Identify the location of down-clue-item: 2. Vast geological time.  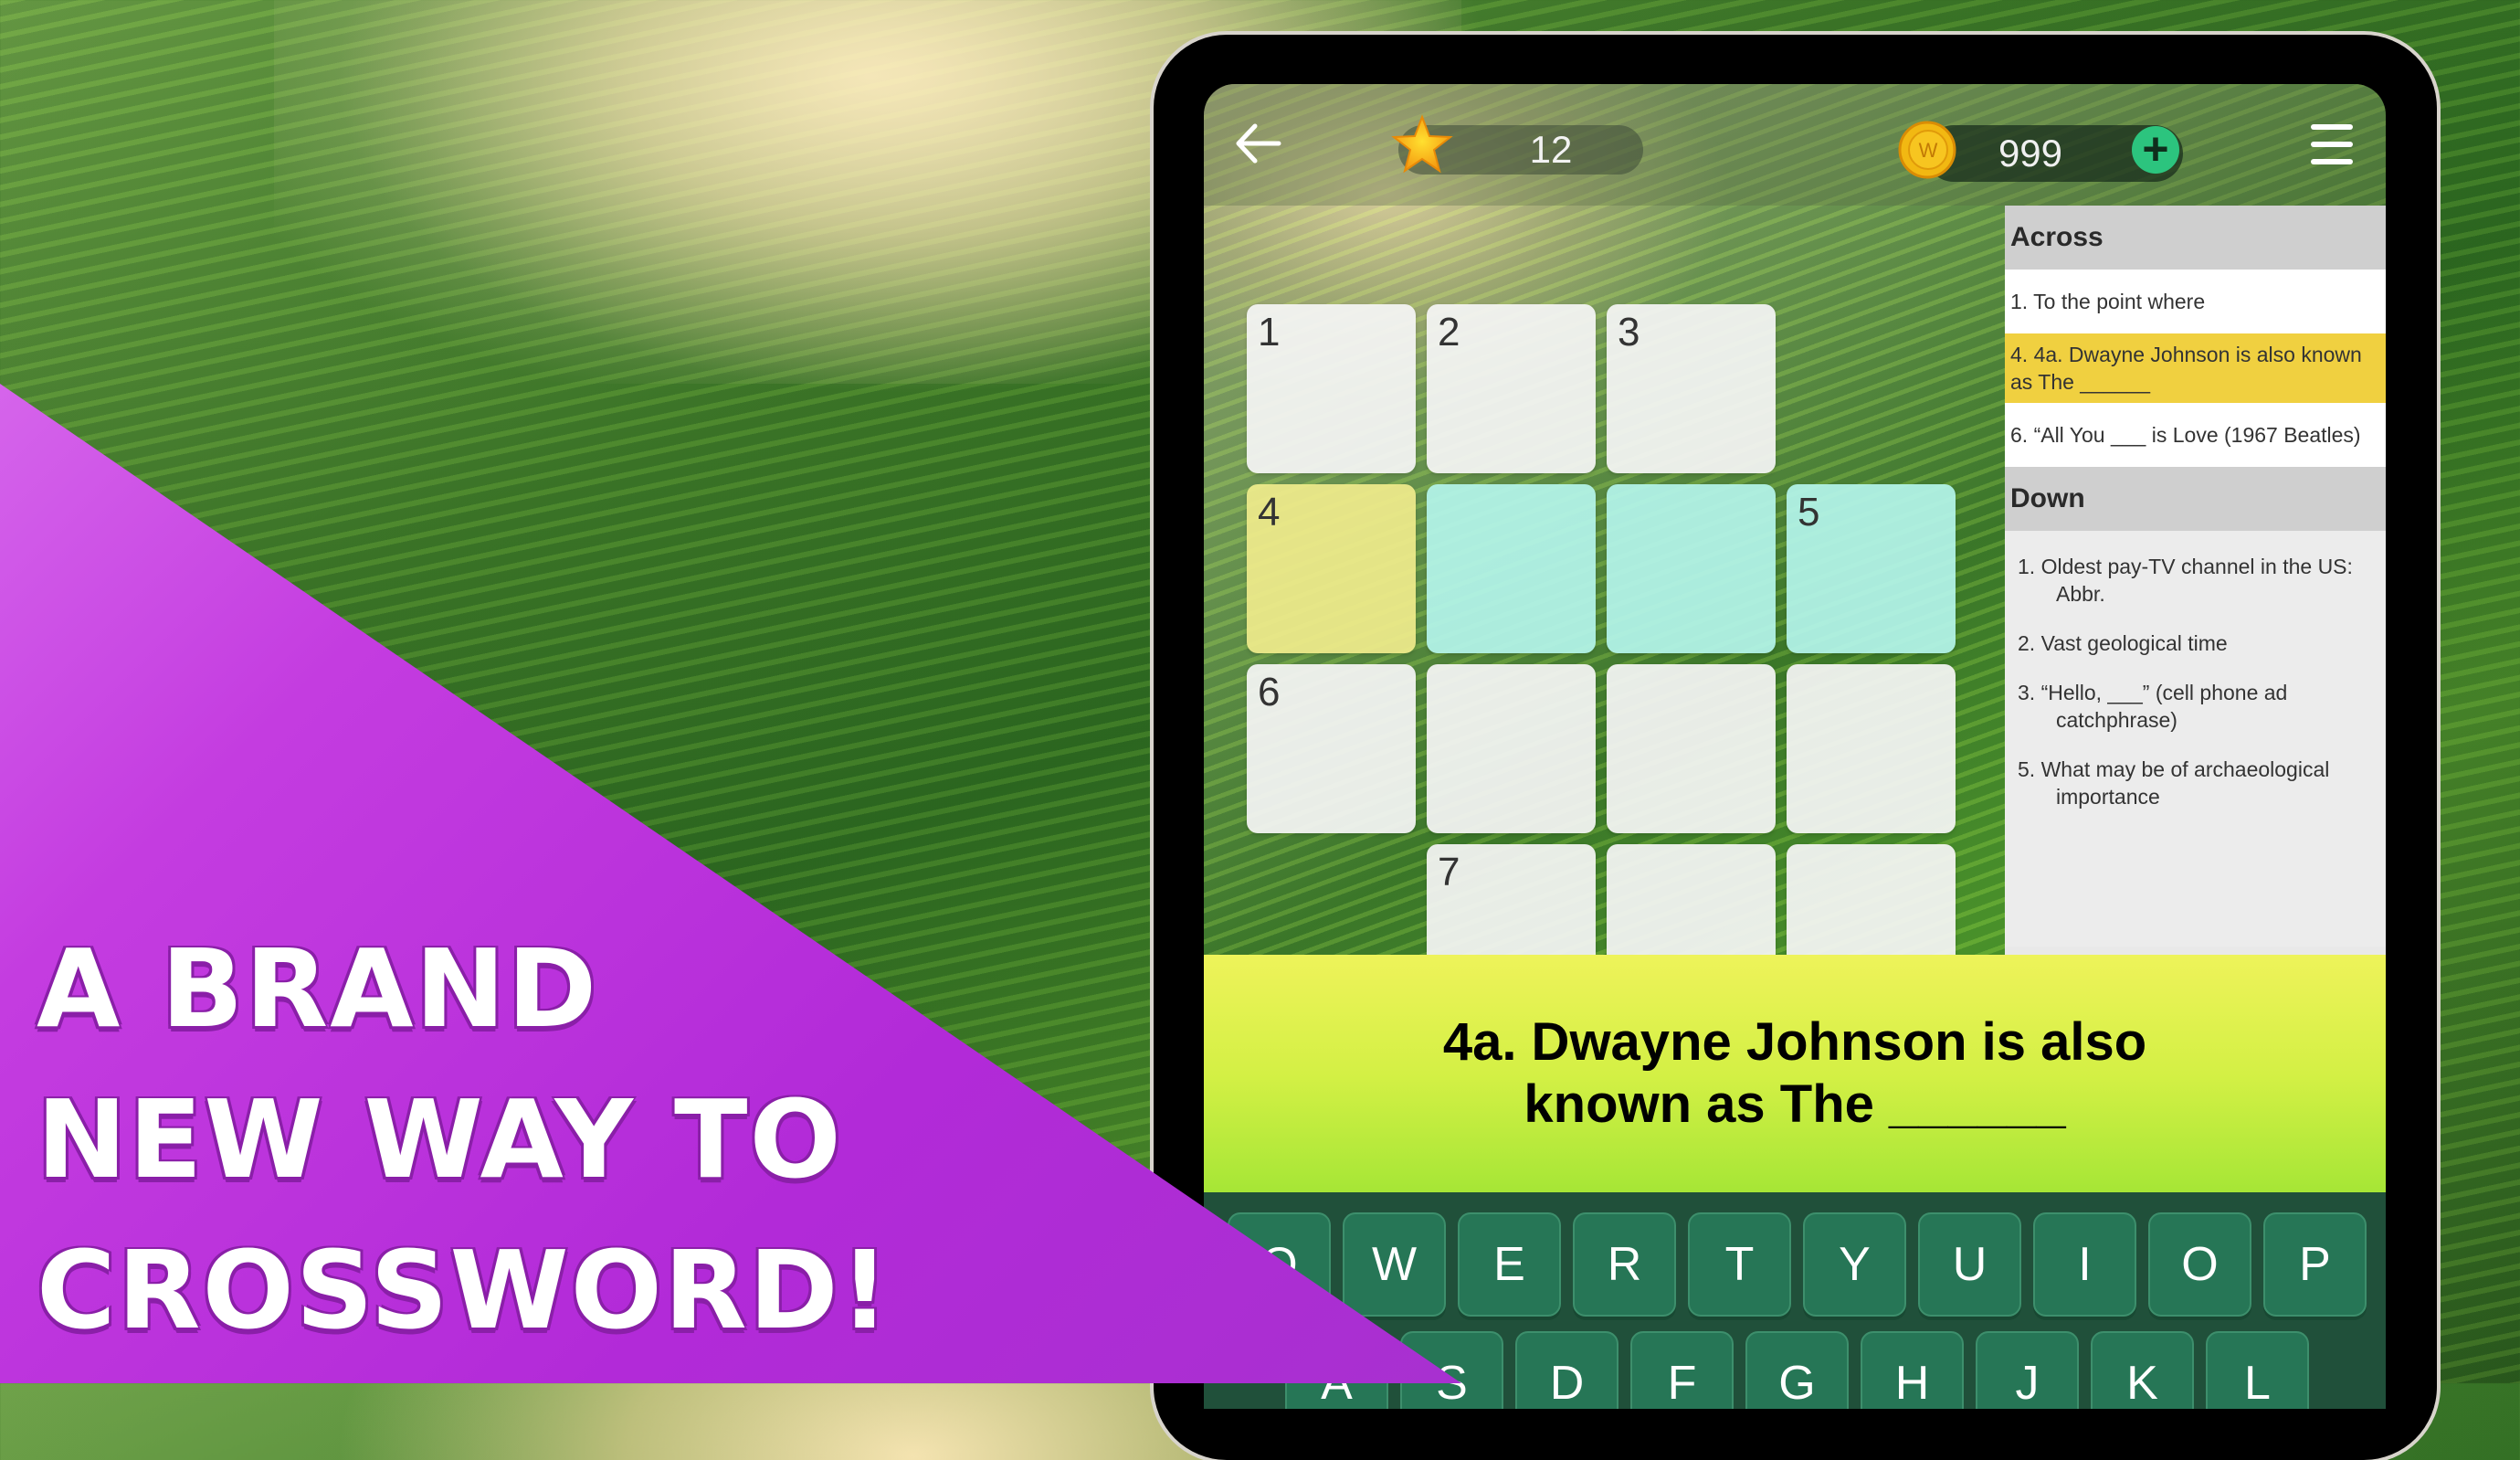
(2196, 643).